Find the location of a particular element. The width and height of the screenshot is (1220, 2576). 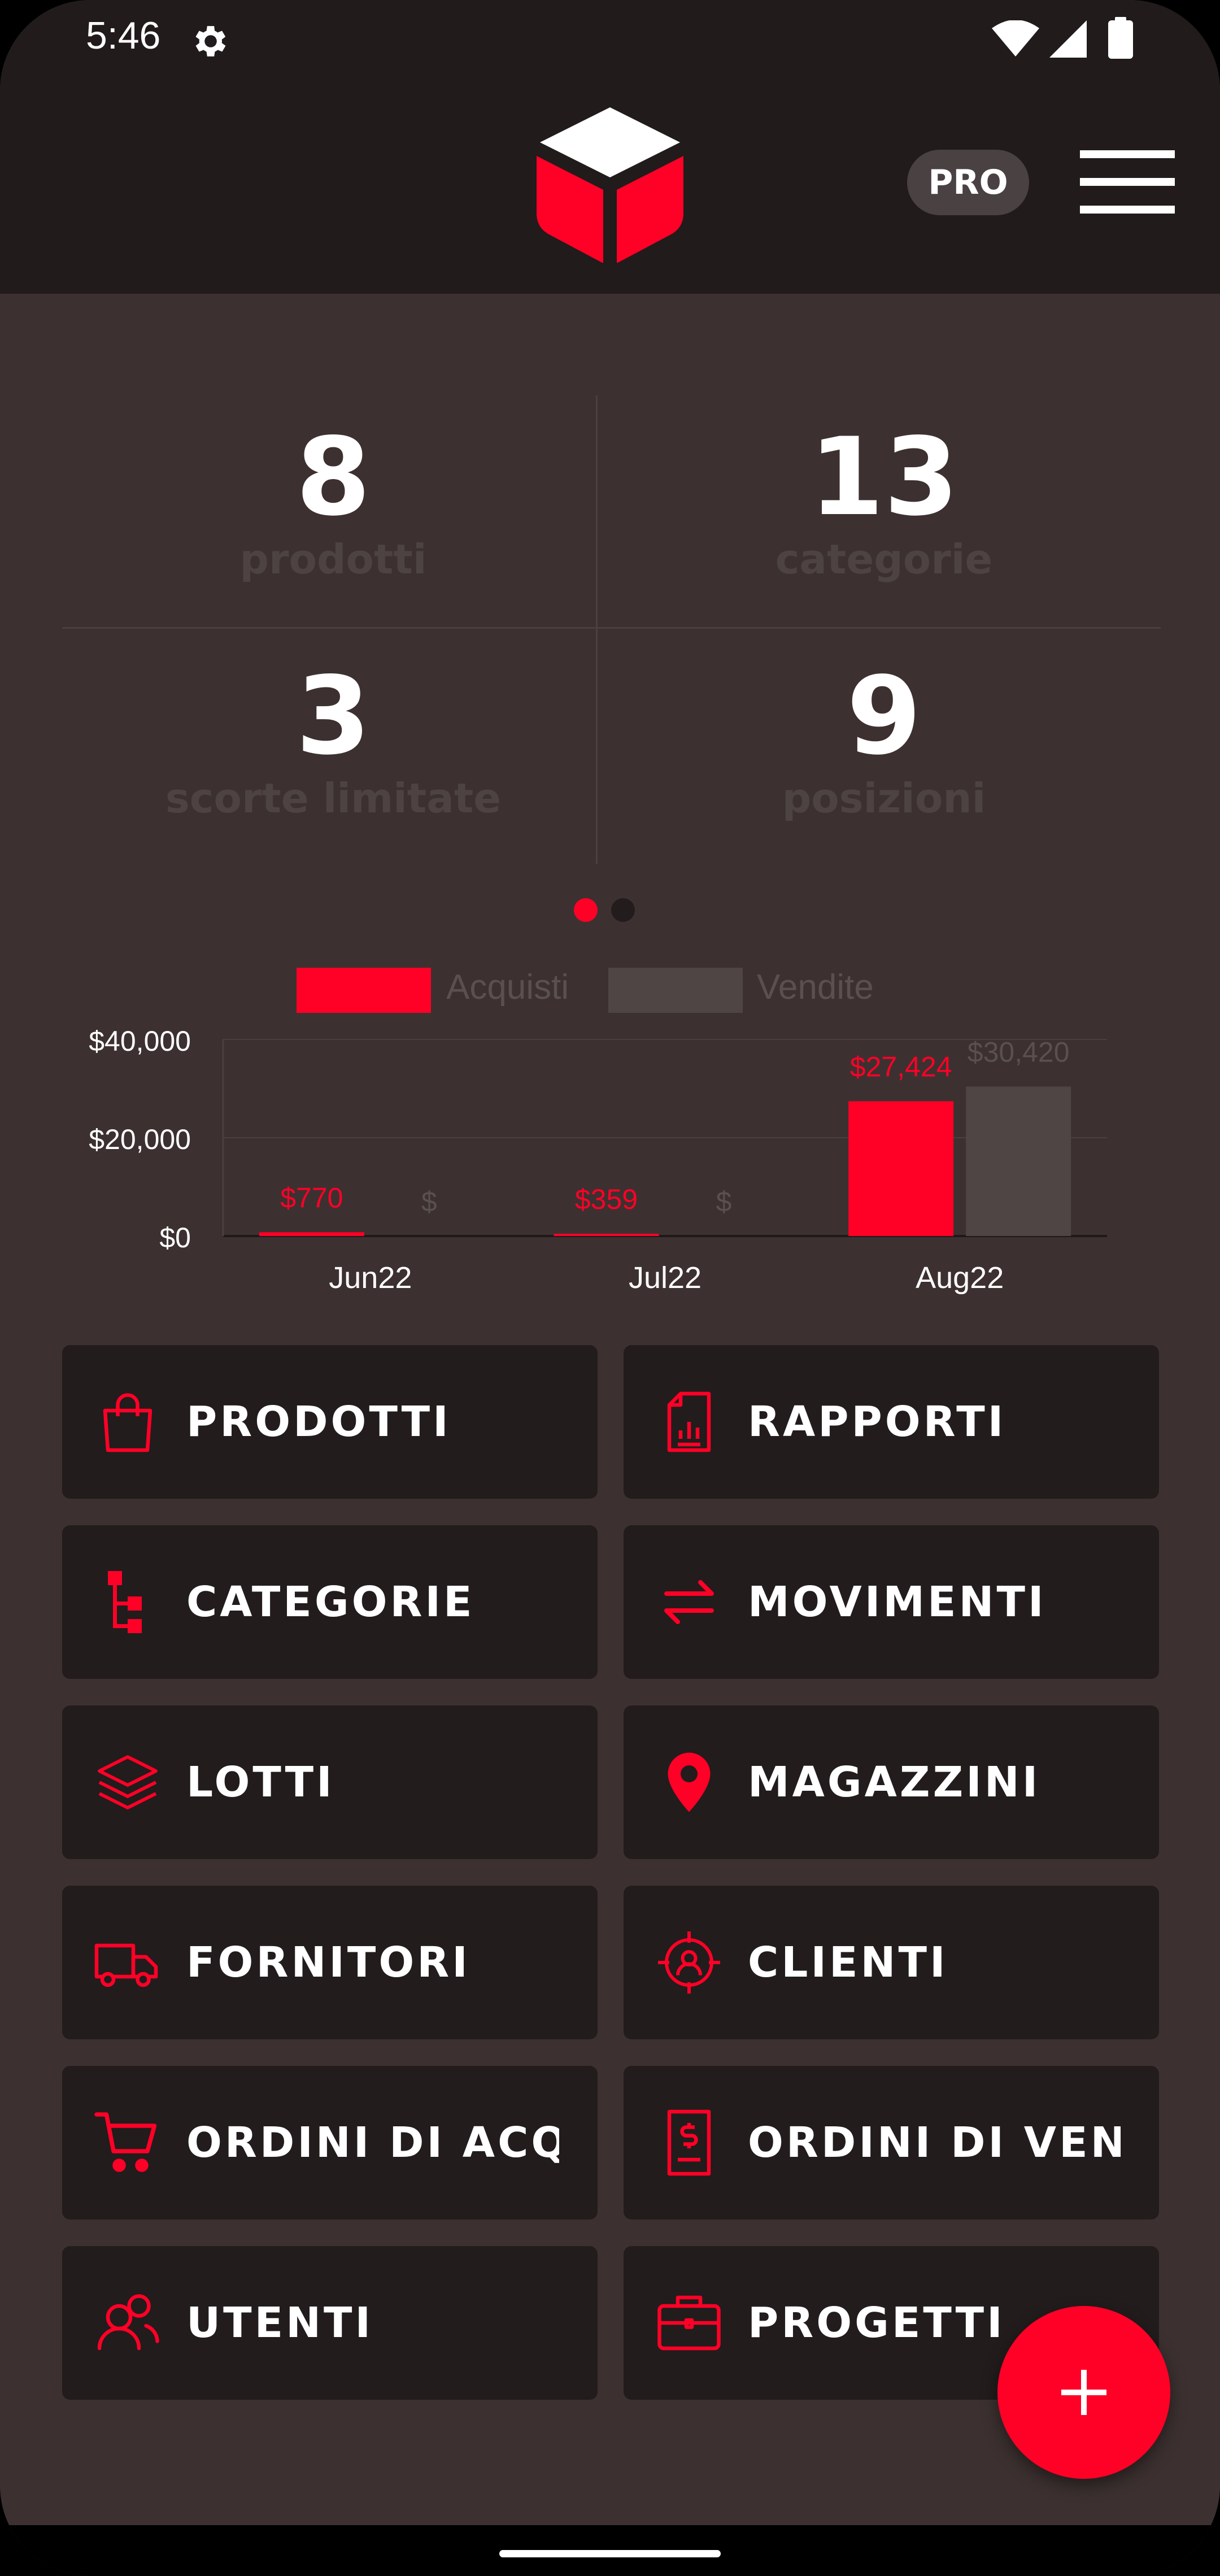

menu-tile-ordini-di-acquisto: ORDINI DI ACQUISTO is located at coordinates (330, 2143).